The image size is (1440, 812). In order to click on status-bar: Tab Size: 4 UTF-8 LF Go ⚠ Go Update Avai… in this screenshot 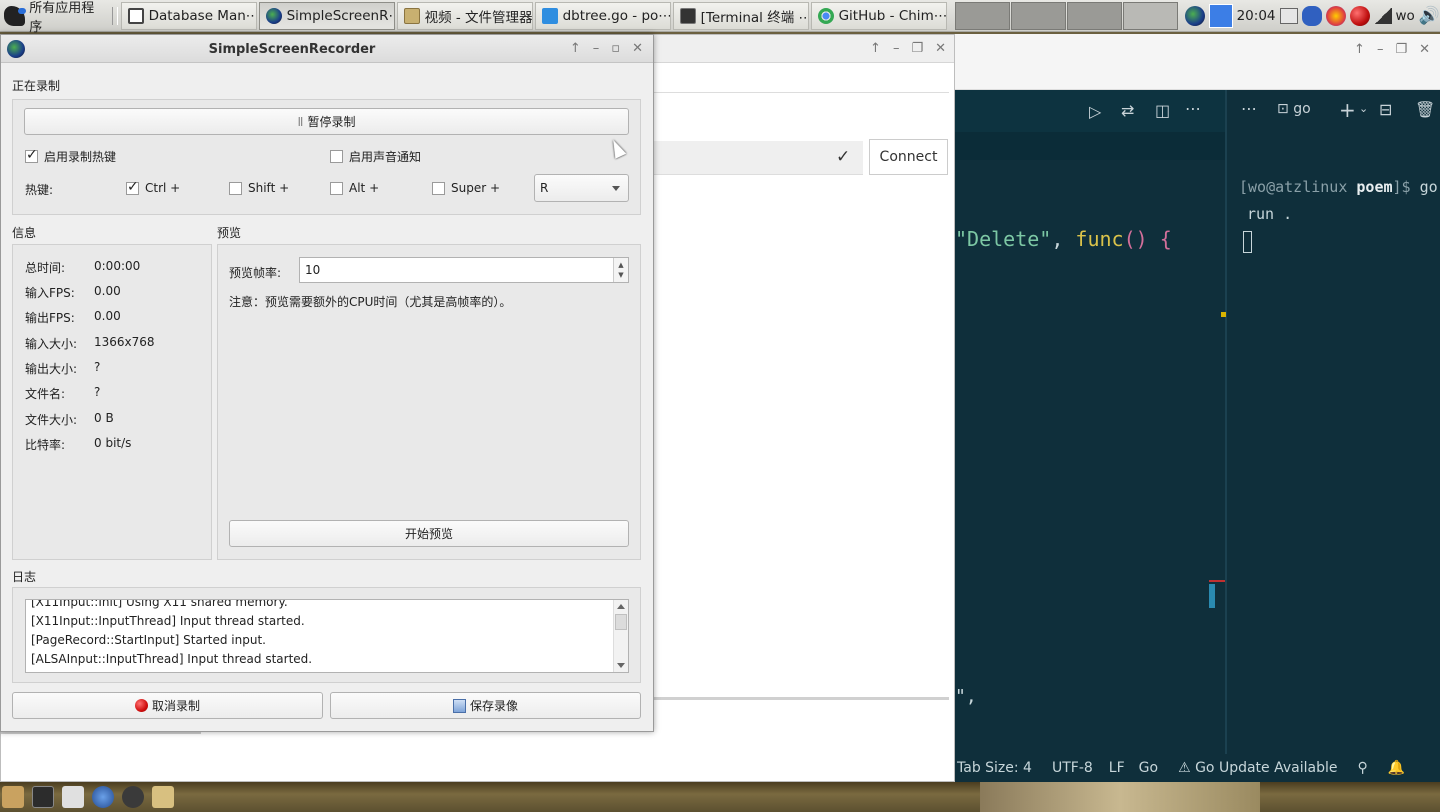, I will do `click(1197, 768)`.